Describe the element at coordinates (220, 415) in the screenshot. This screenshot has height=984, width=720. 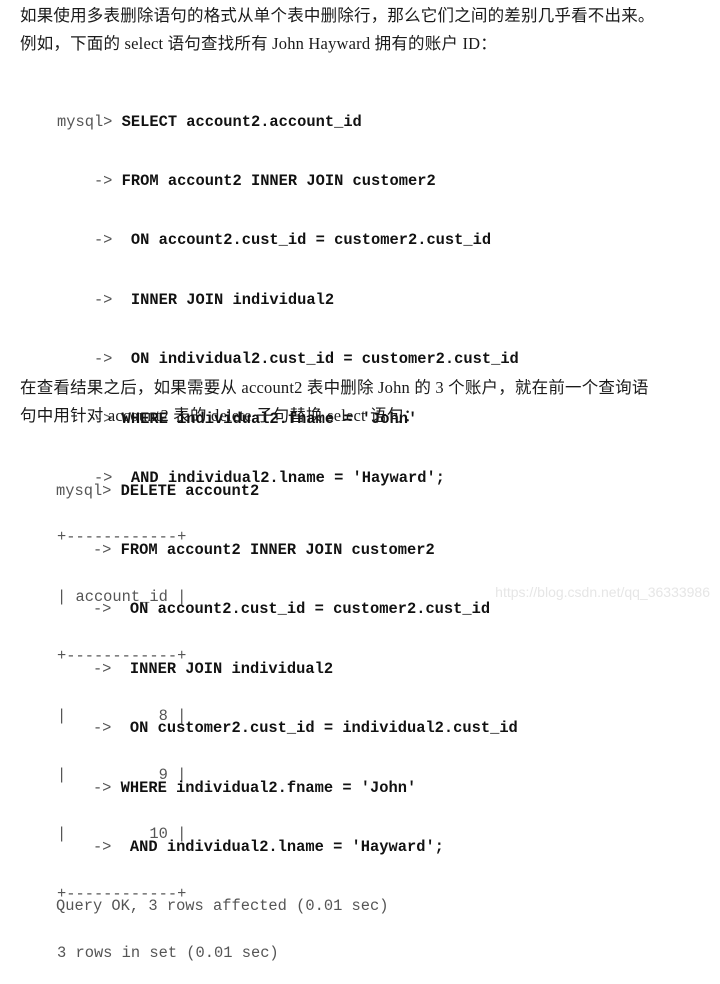
I see `delete-line-2: 句中用针对 account2 表的 delete 子句替换 select 语句：` at that location.